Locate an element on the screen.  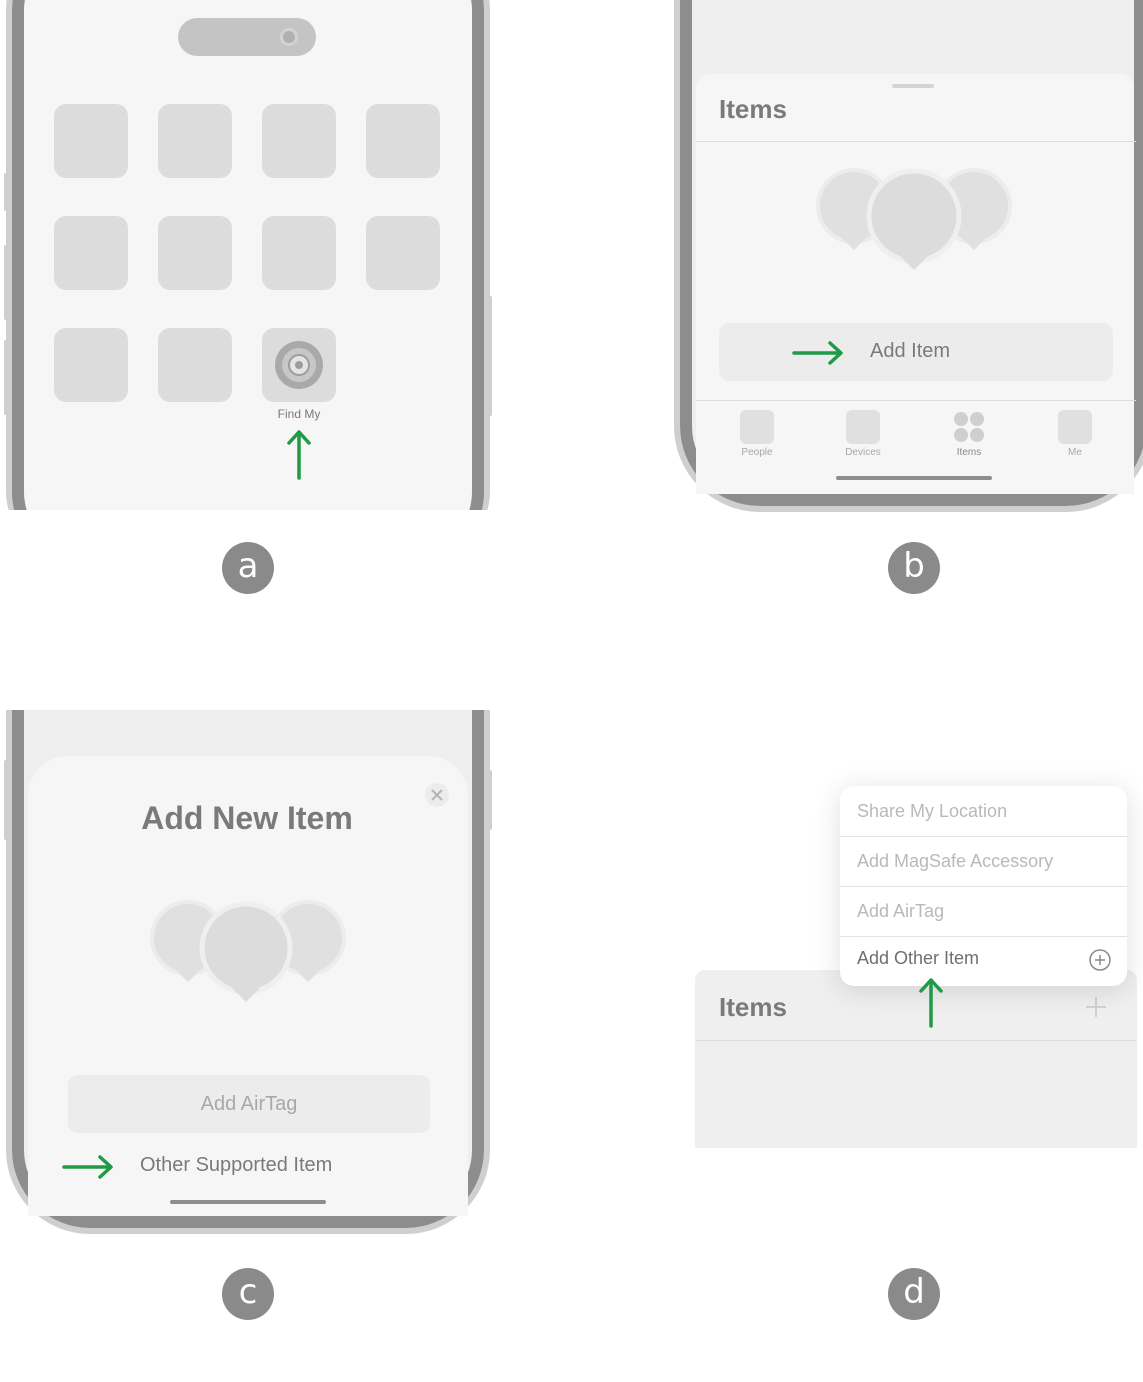
tab-items-label: Items is located at coordinates (969, 452).